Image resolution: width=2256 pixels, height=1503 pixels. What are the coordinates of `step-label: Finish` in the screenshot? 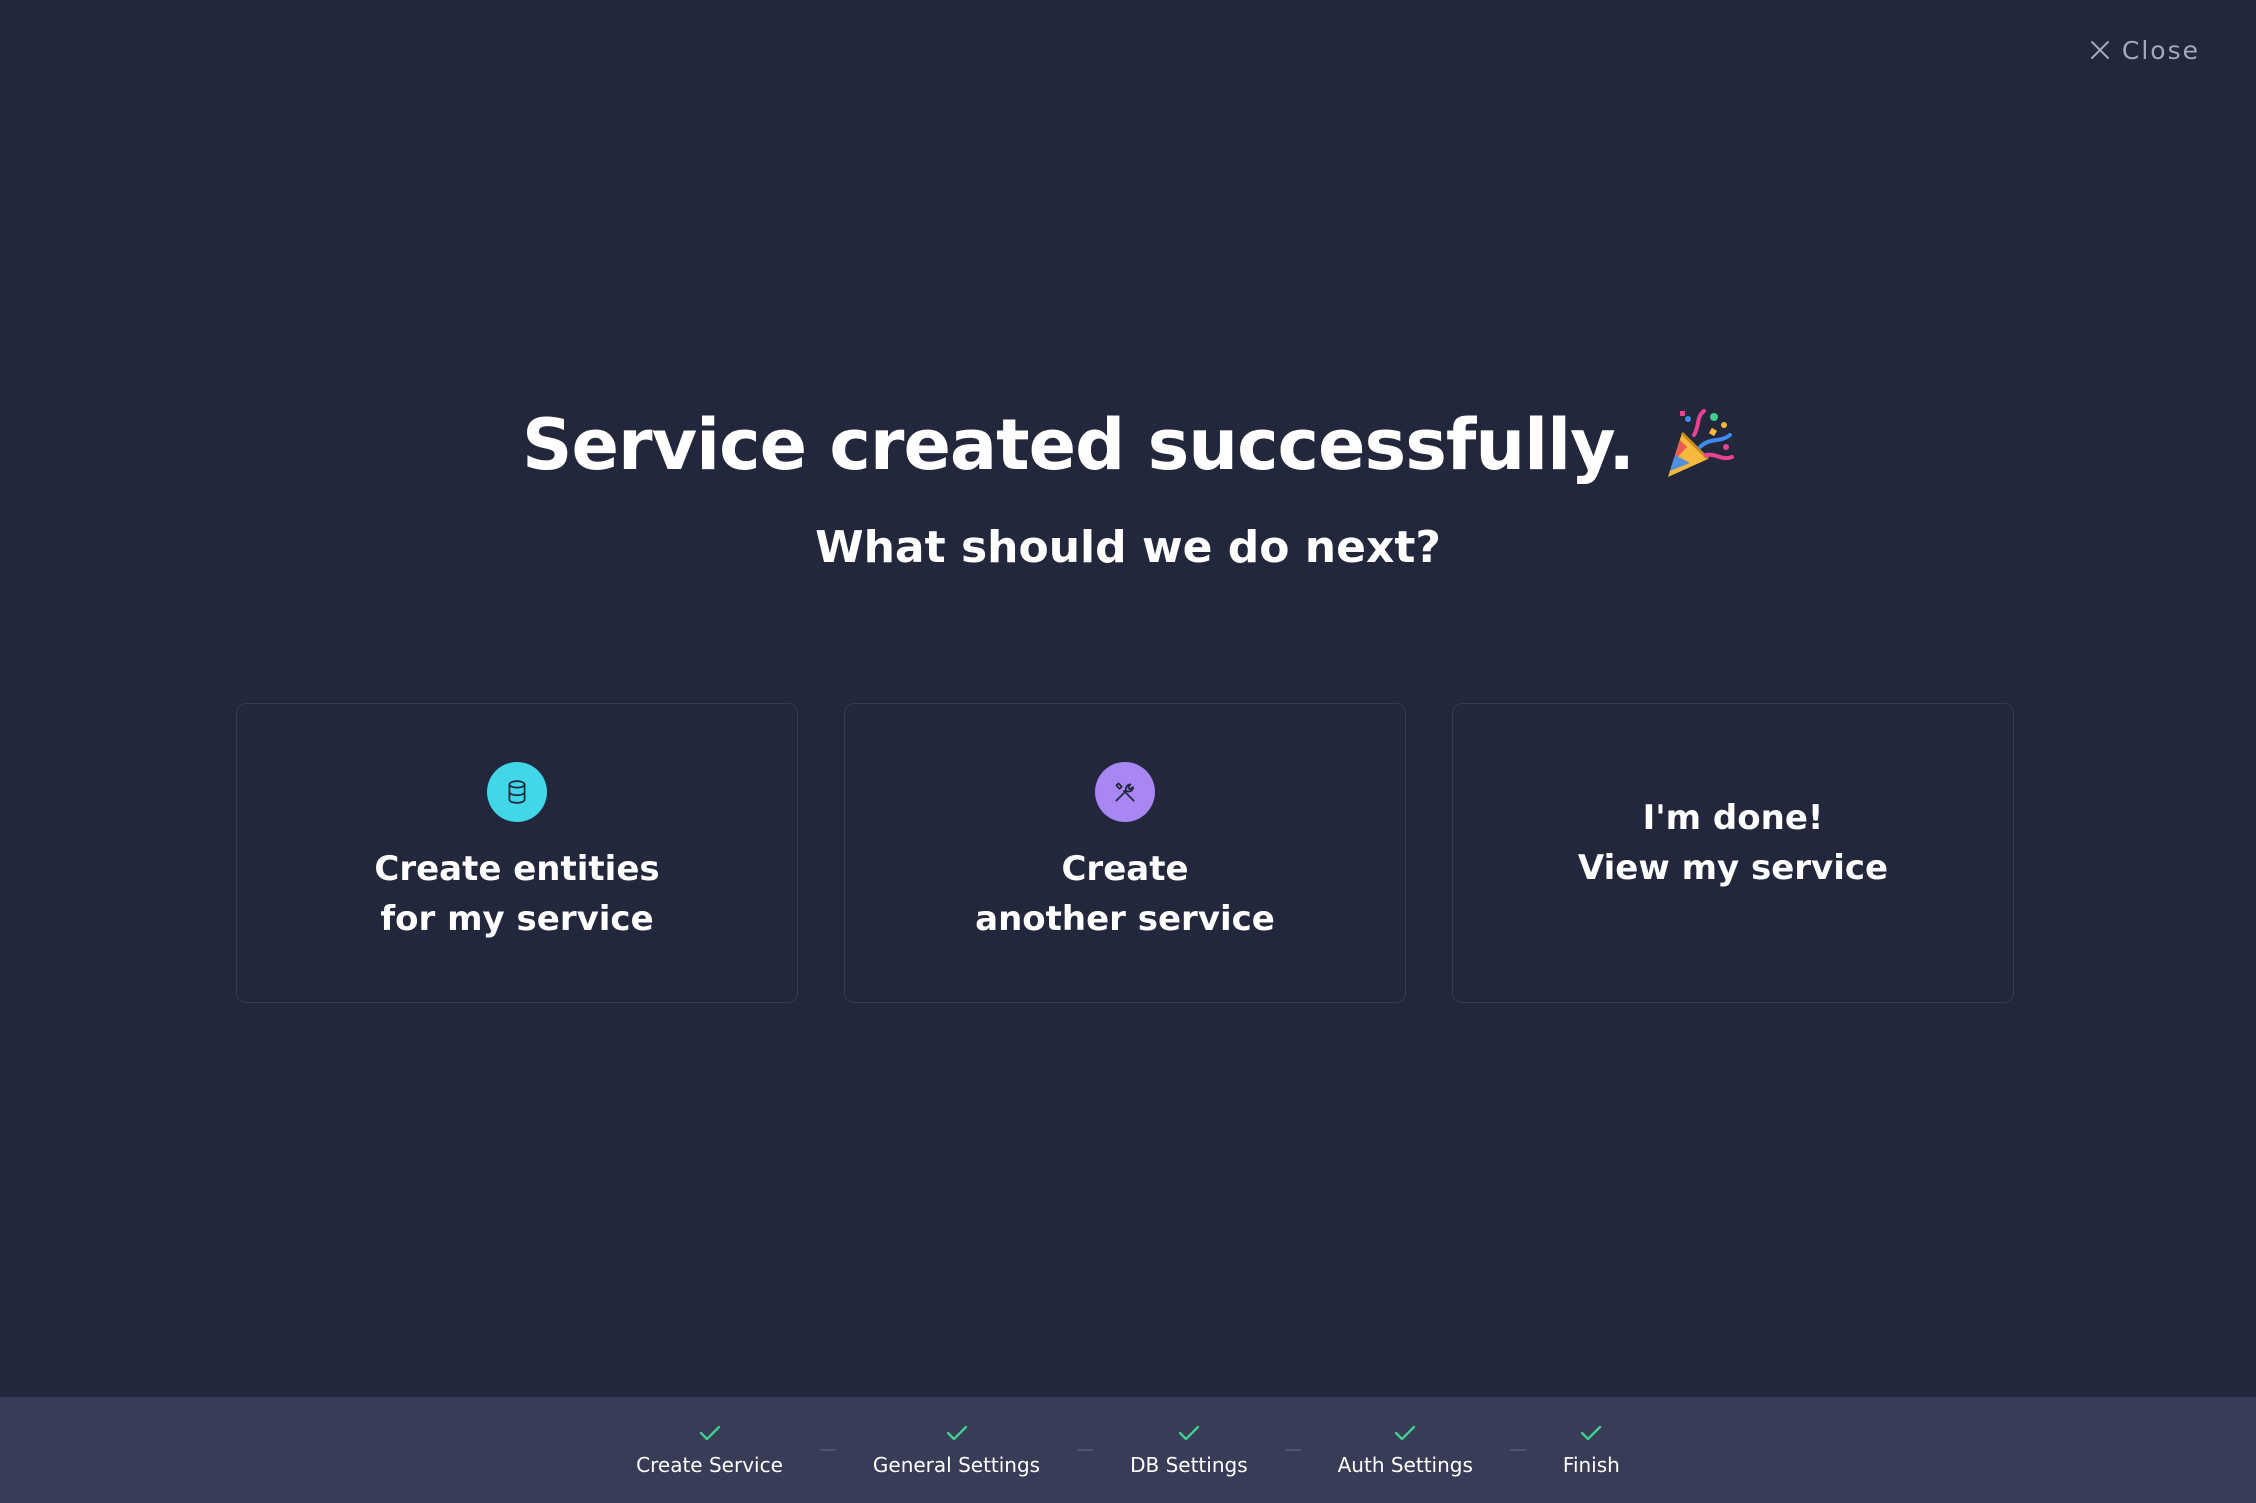 It's located at (1591, 1465).